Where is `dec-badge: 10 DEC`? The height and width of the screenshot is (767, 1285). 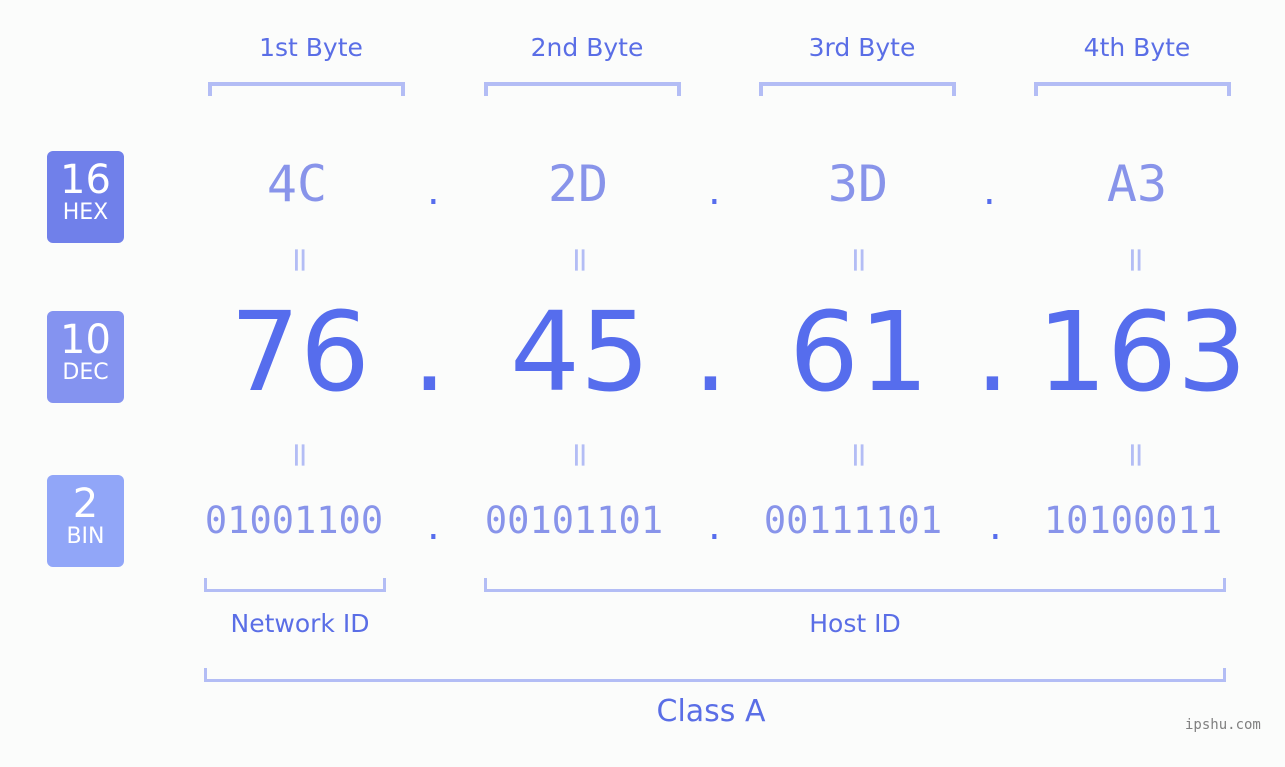 dec-badge: 10 DEC is located at coordinates (85, 357).